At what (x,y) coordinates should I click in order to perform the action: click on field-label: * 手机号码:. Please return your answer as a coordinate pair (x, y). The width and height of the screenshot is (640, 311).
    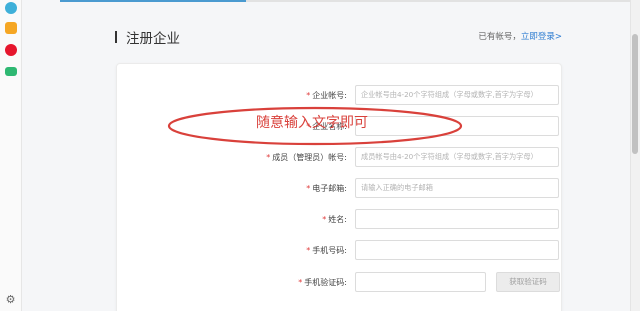
    Looking at the image, I should click on (236, 250).